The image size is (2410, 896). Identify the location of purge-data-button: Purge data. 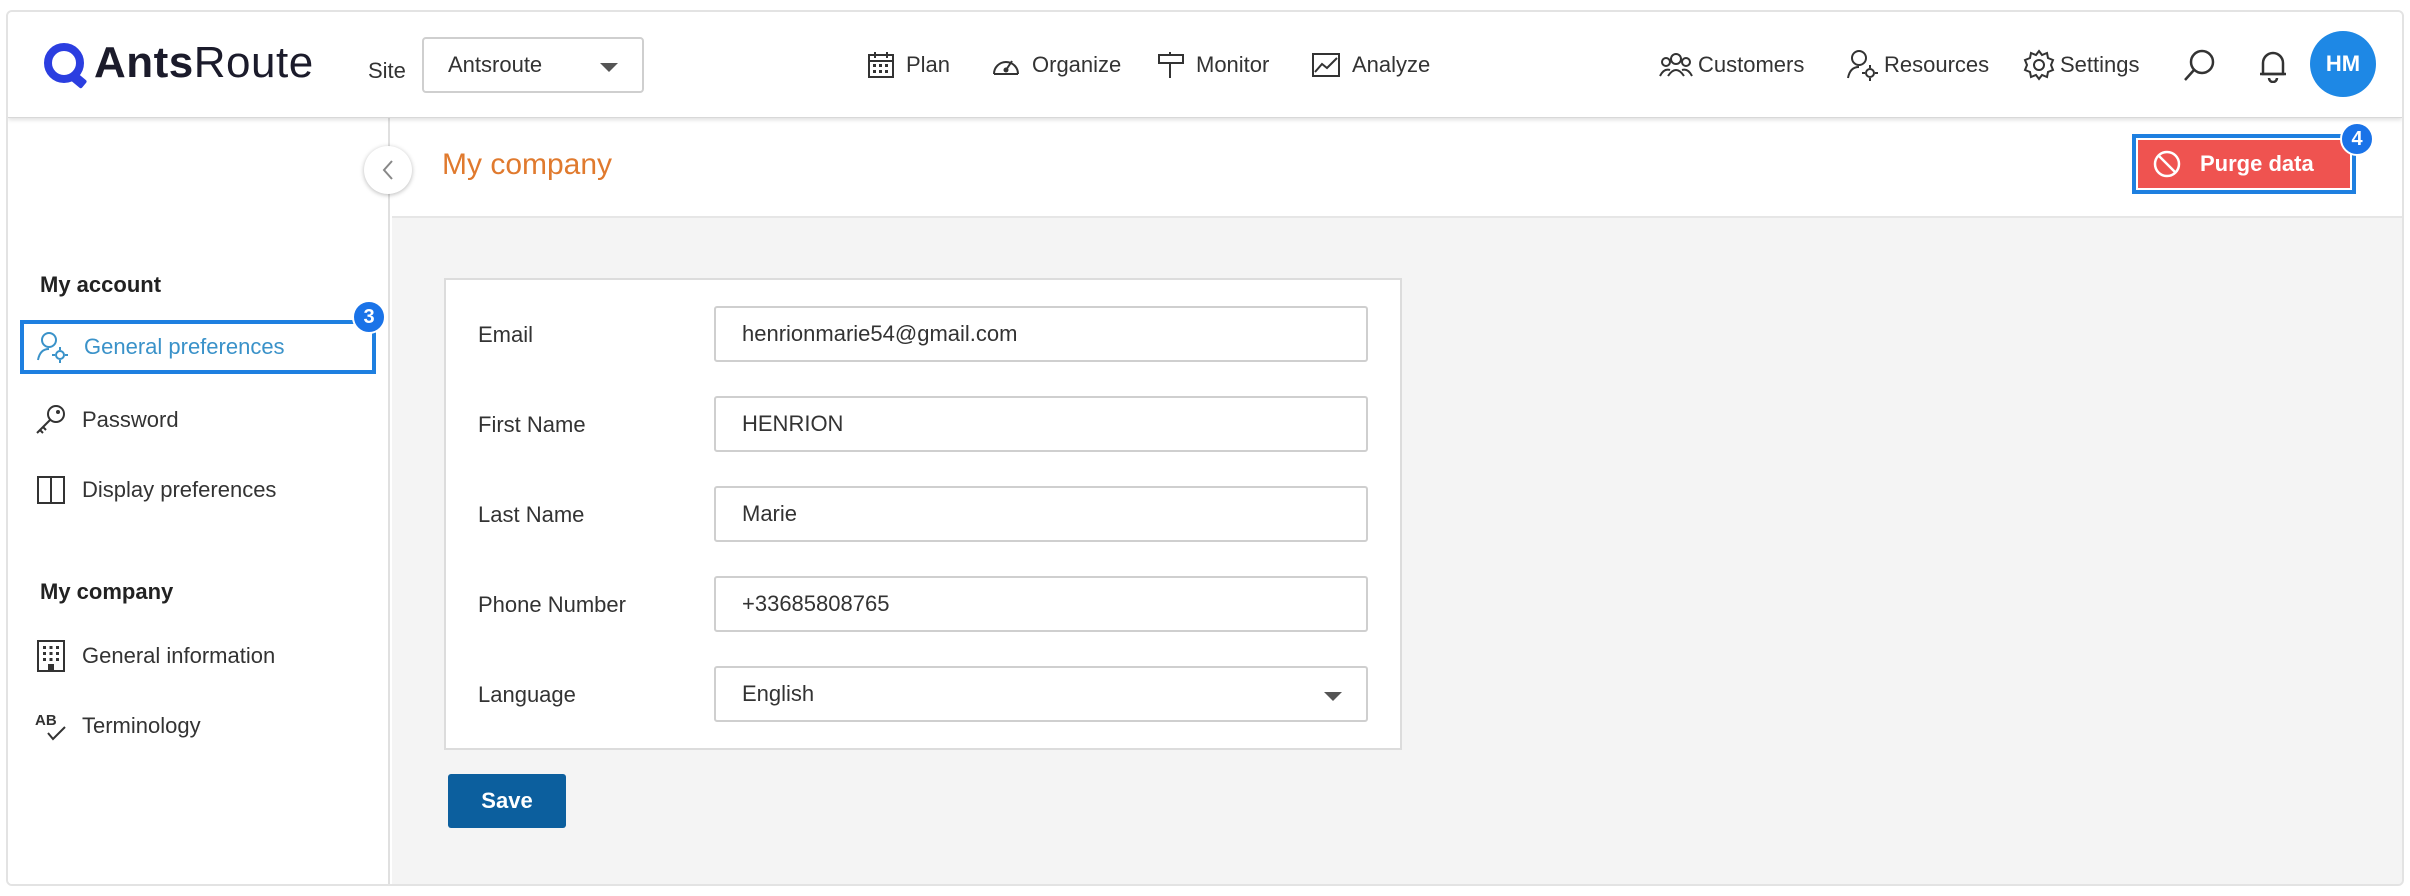
(2244, 164).